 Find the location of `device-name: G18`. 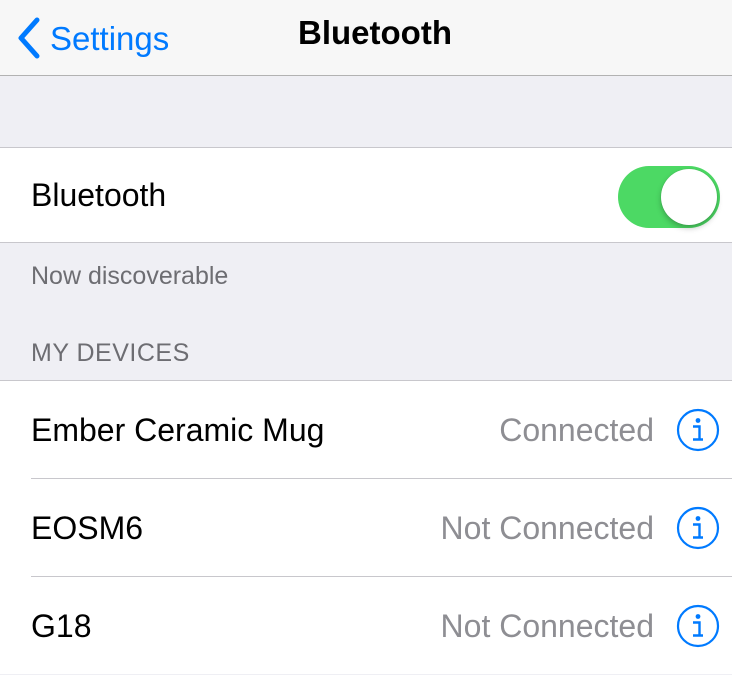

device-name: G18 is located at coordinates (61, 626).